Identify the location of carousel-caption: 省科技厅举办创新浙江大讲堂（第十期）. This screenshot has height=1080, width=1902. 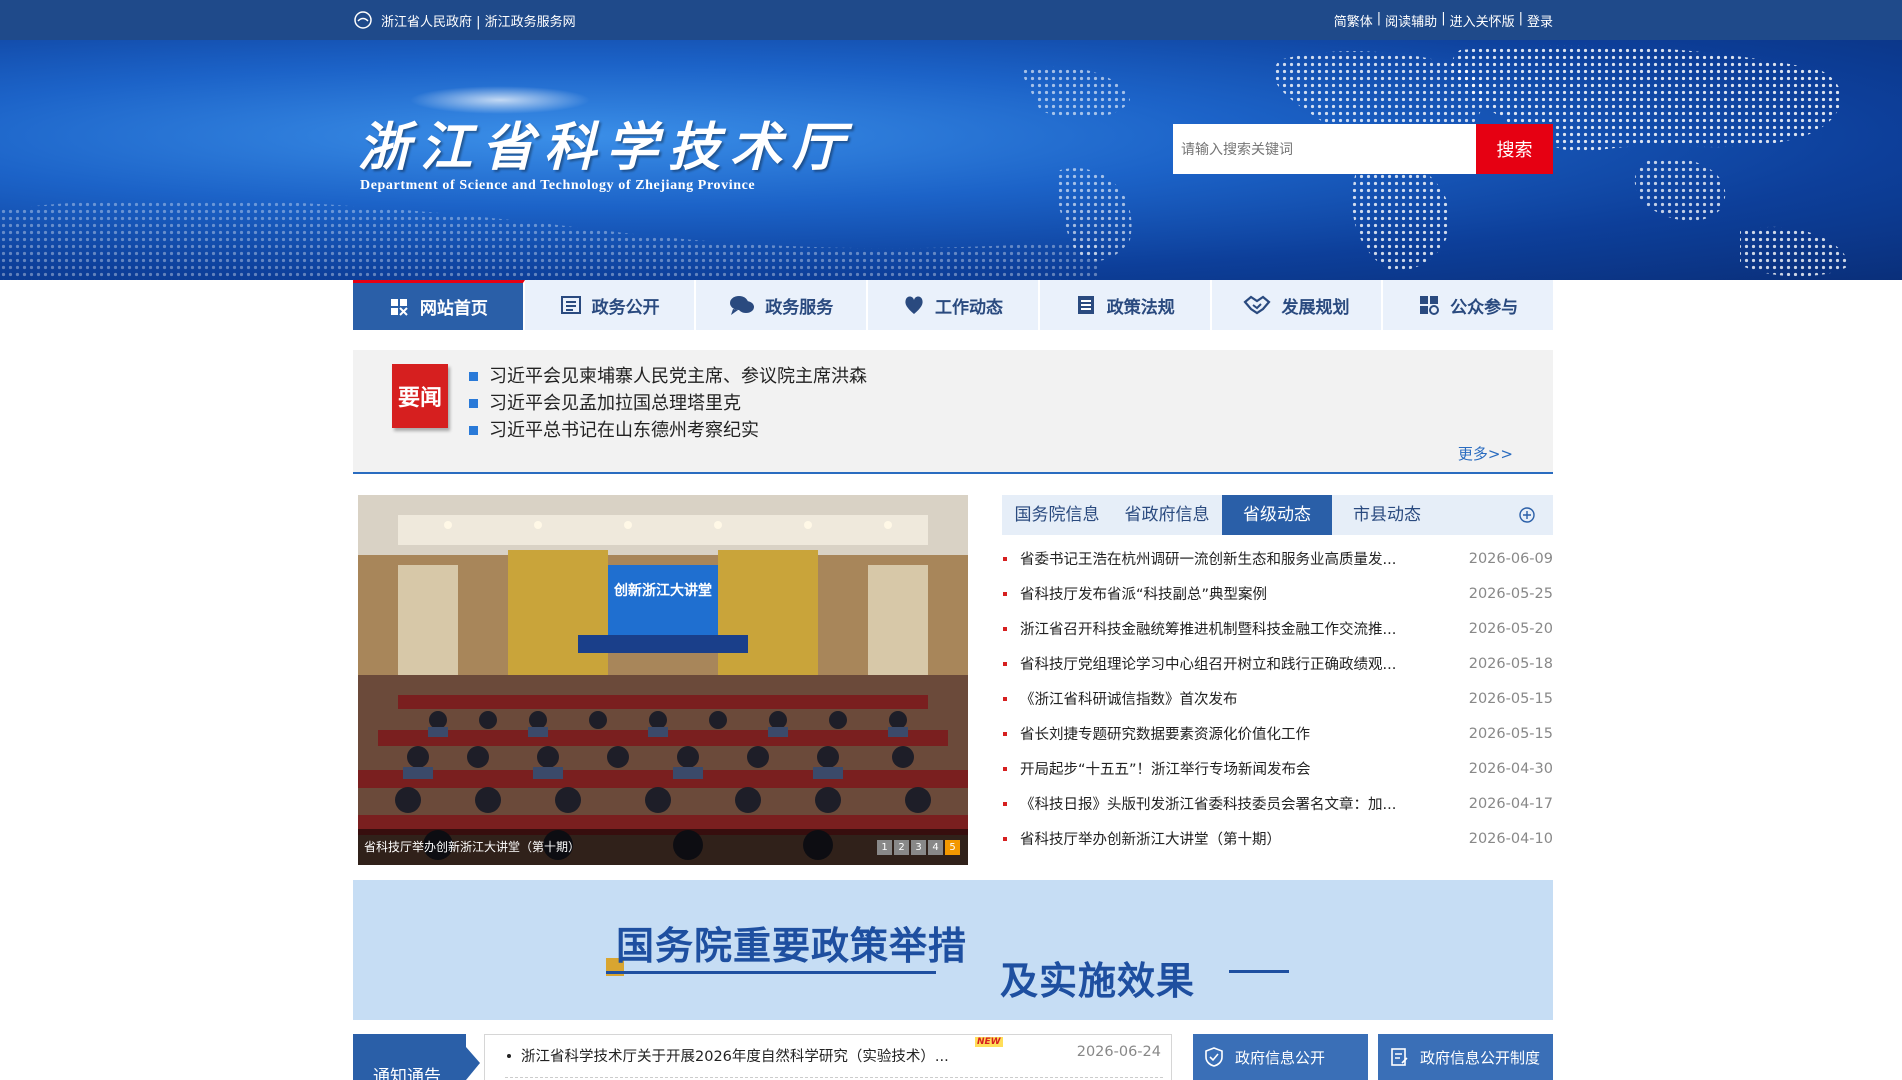
(472, 846).